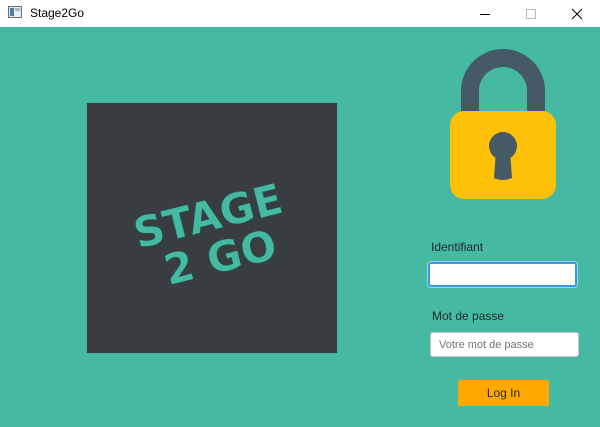  I want to click on password-input, so click(504, 344).